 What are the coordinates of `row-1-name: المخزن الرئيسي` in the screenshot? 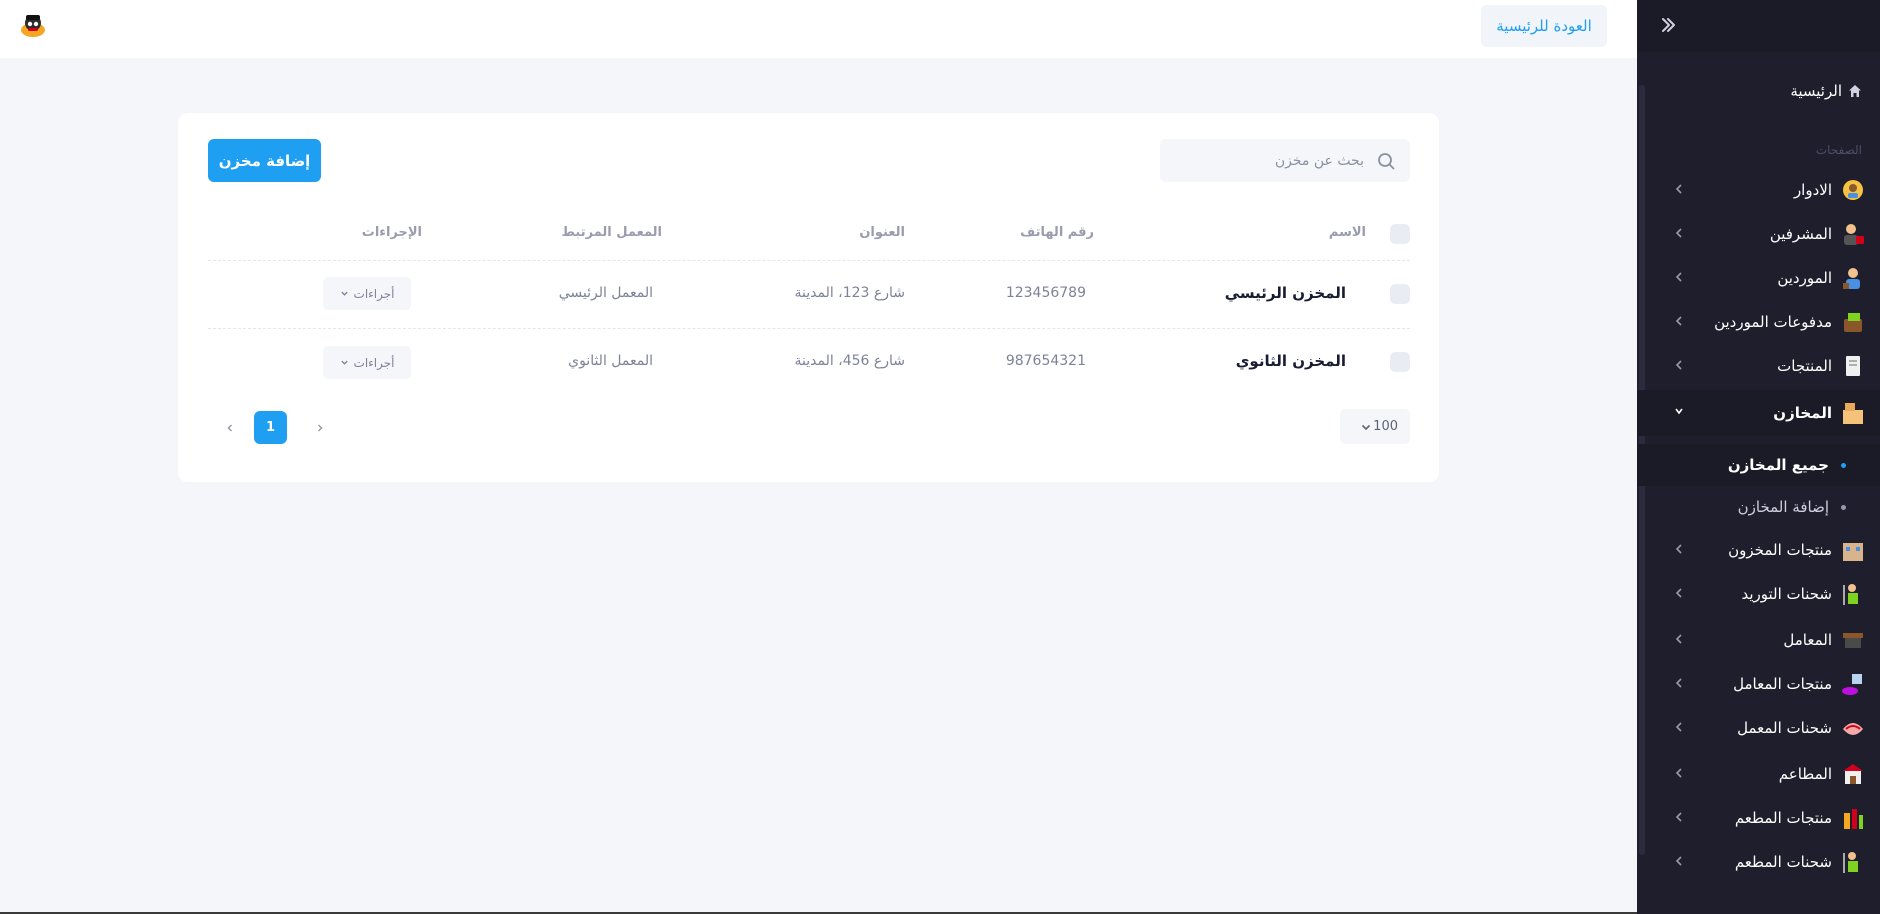 It's located at (1285, 293).